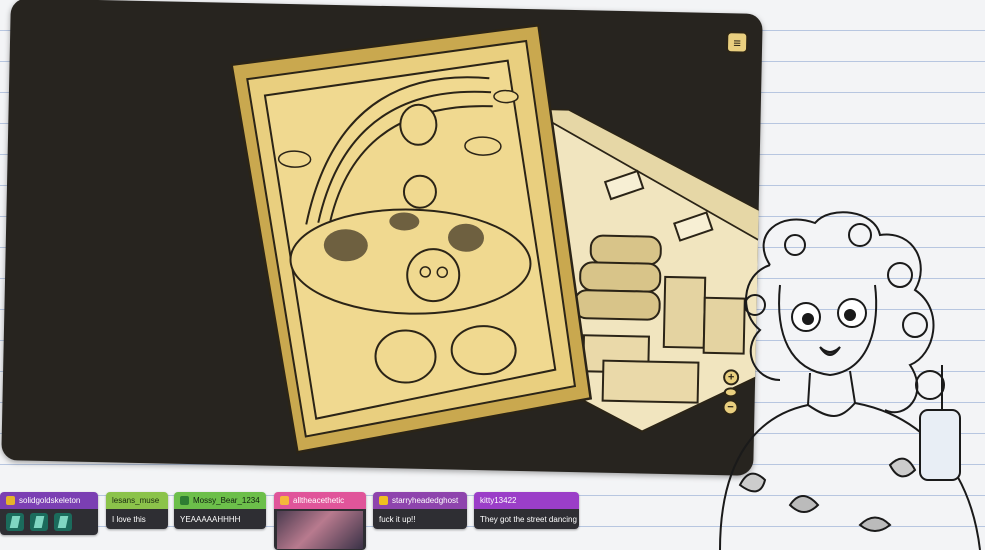 The width and height of the screenshot is (985, 550). I want to click on chat-message: alltheacethetic, so click(320, 521).